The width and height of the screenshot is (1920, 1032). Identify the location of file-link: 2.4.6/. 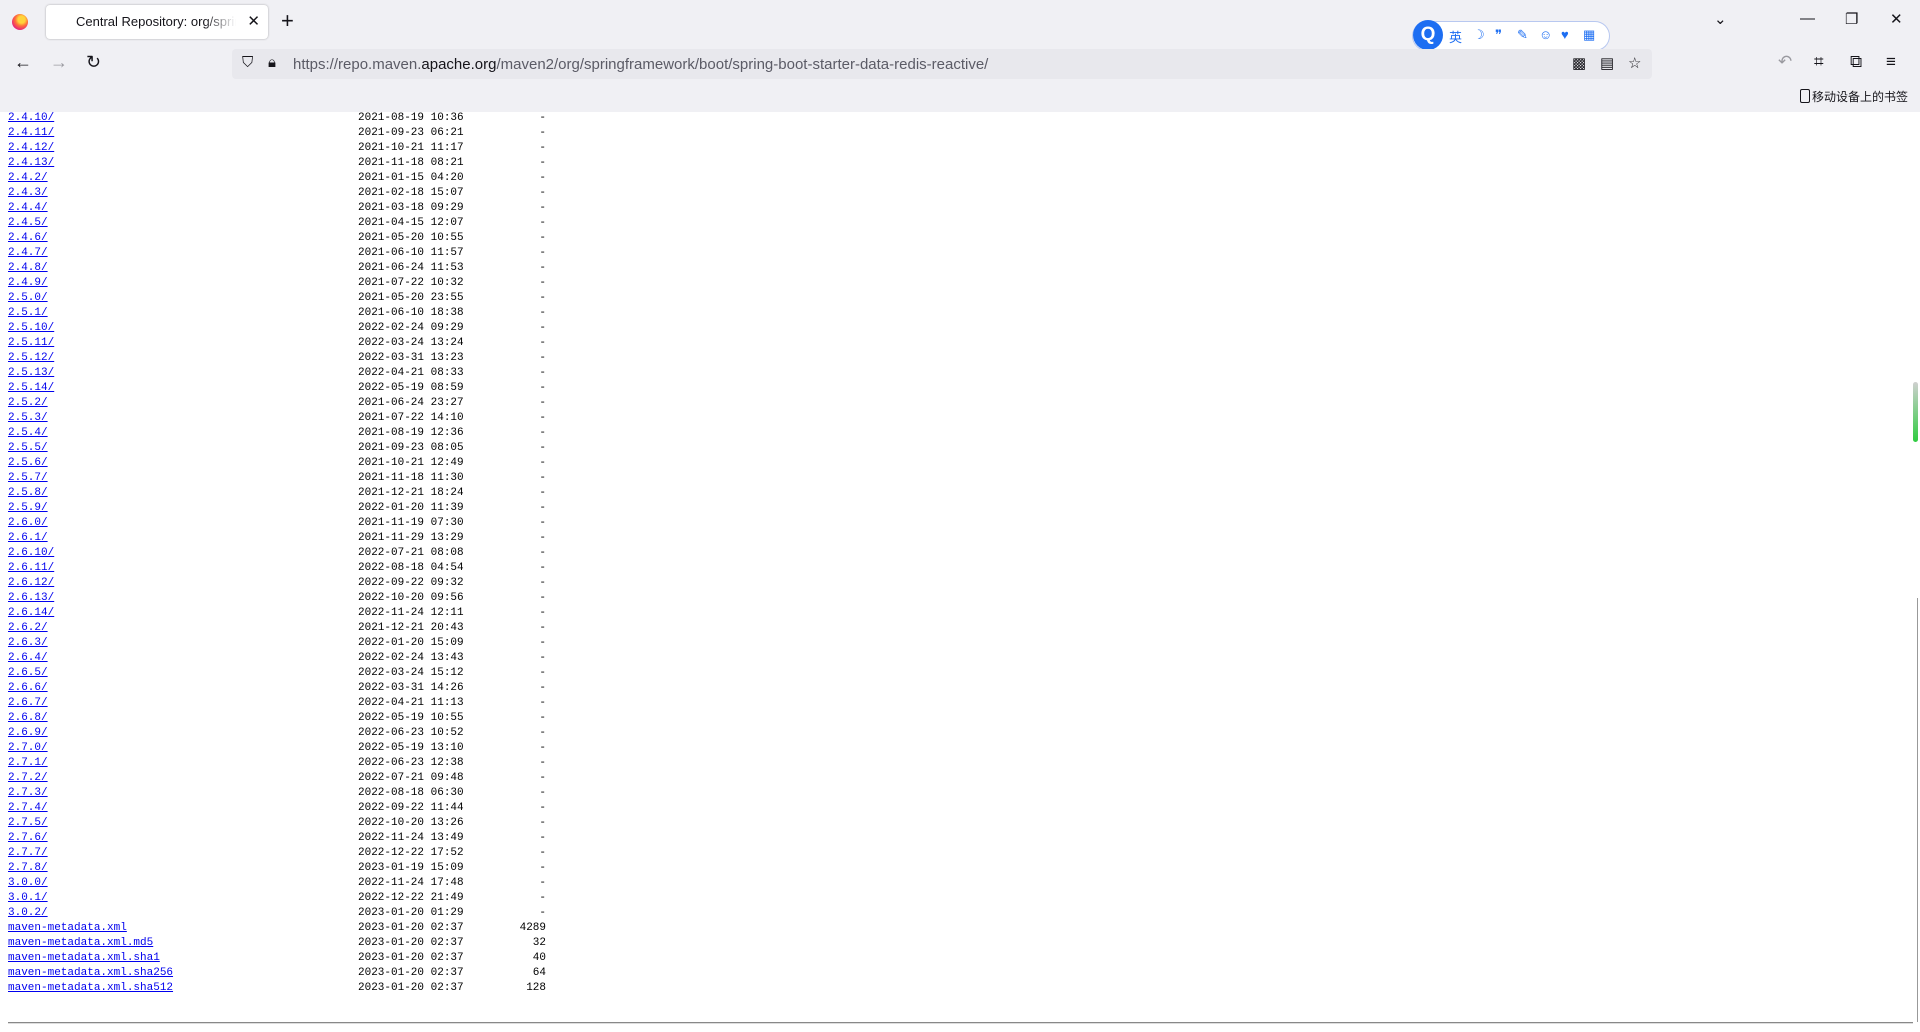
(28, 238).